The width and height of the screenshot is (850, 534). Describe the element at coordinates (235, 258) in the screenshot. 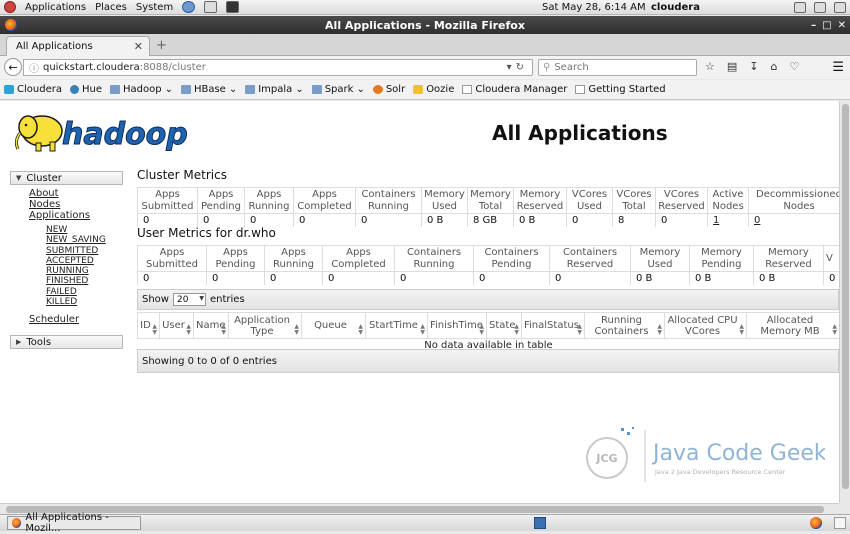

I see `metric-header: Apps Pending` at that location.